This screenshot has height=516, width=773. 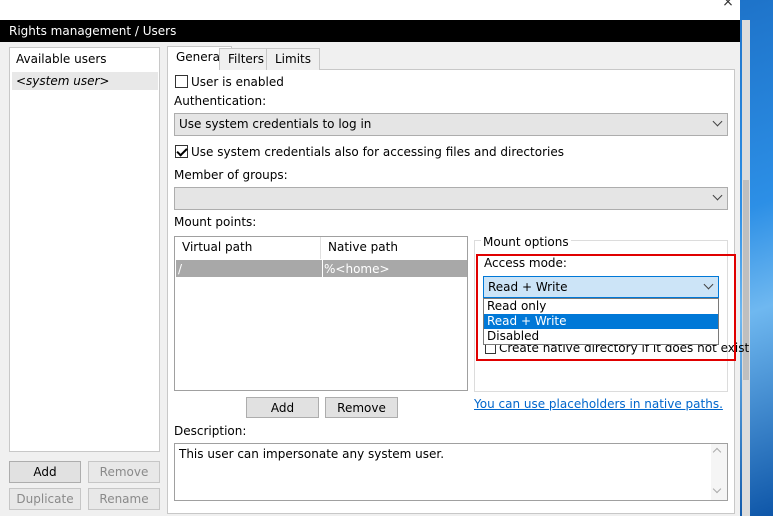 What do you see at coordinates (293, 59) in the screenshot?
I see `tab-limits: Limits` at bounding box center [293, 59].